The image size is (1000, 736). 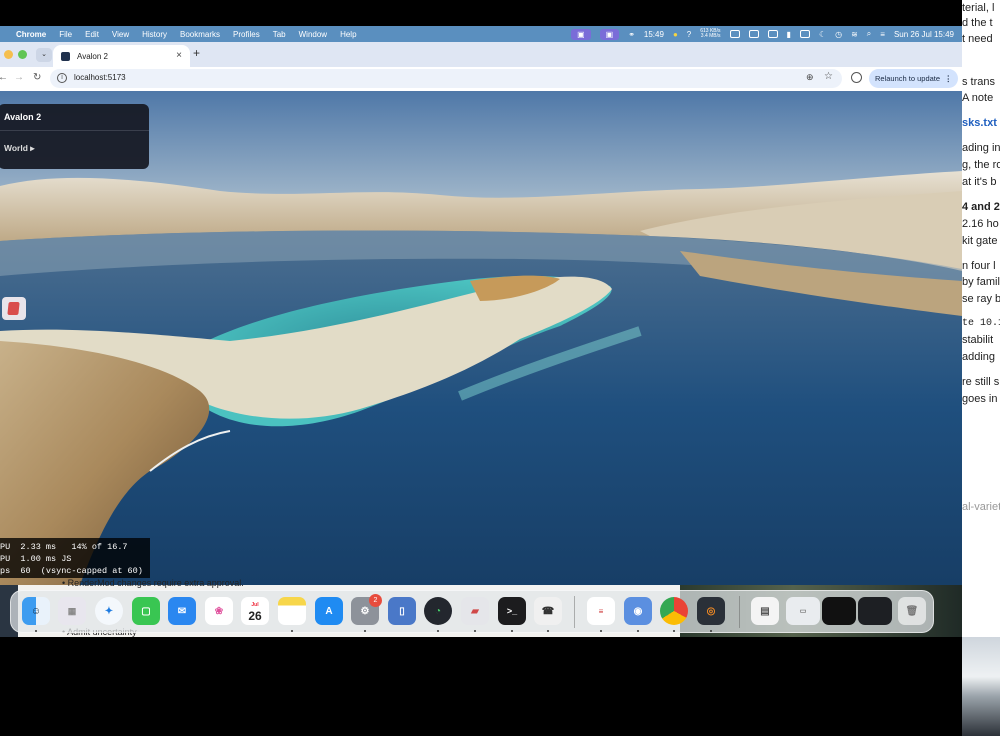 I want to click on menu-bookmarks: Bookmarks, so click(x=200, y=34).